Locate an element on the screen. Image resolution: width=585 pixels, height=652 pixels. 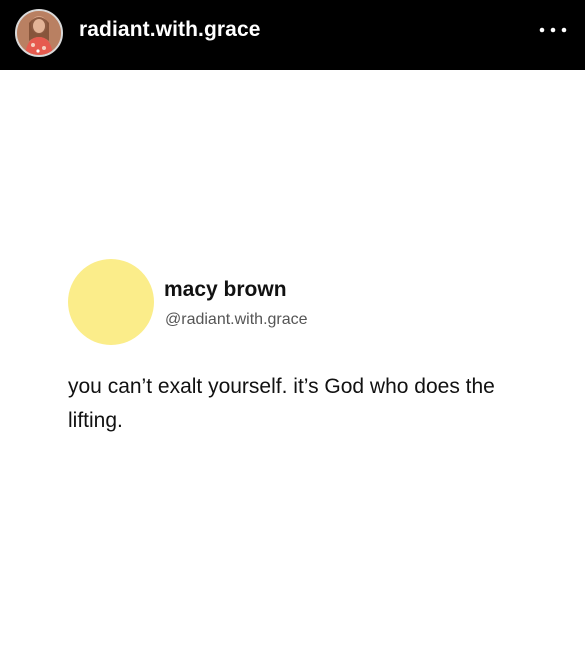
author-avatar is located at coordinates (111, 302).